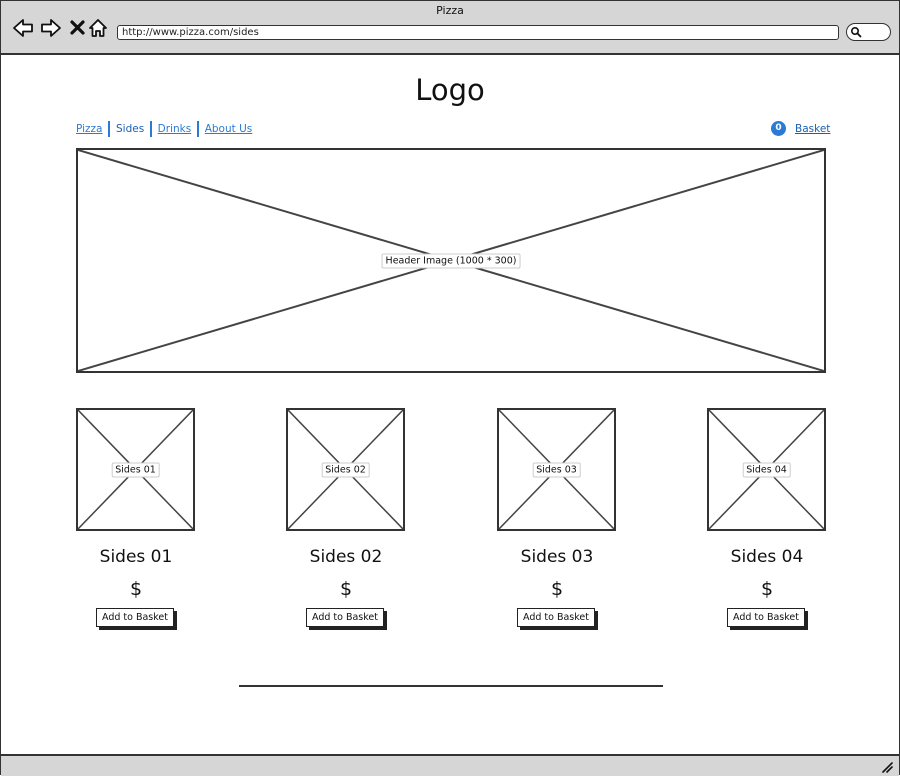  What do you see at coordinates (450, 90) in the screenshot?
I see `site-logo: Logo` at bounding box center [450, 90].